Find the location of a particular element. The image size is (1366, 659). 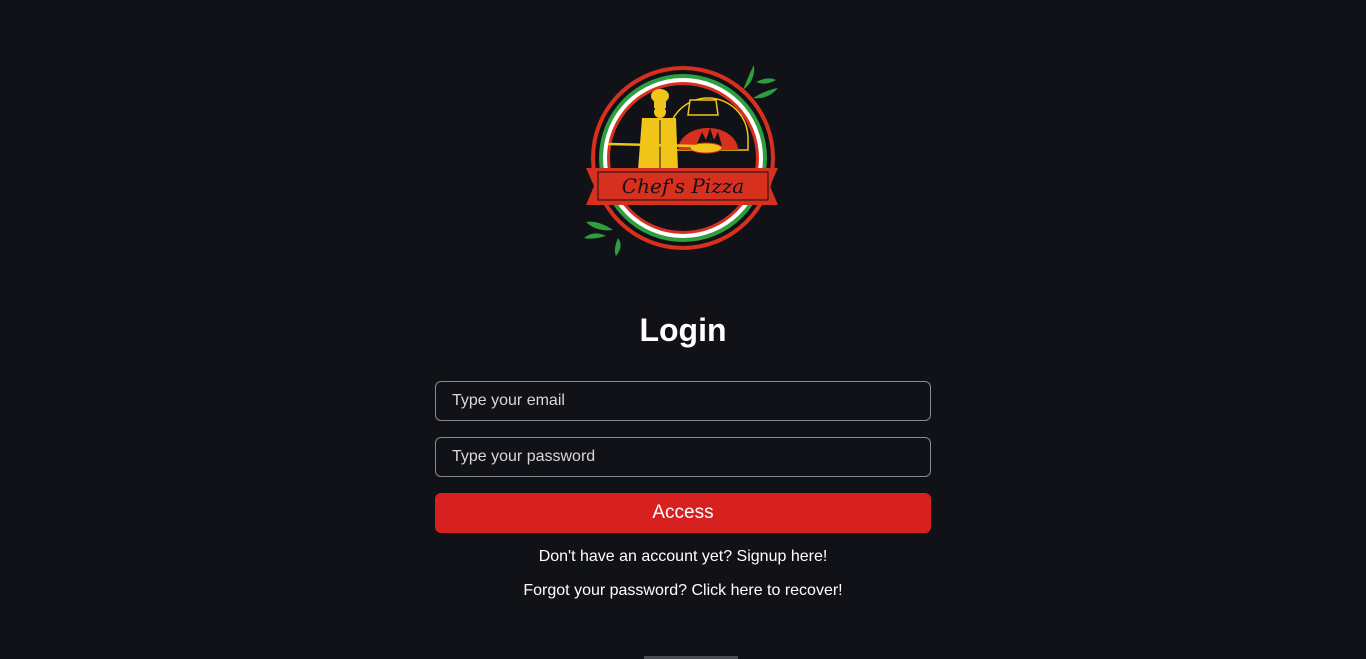

email-field is located at coordinates (683, 401).